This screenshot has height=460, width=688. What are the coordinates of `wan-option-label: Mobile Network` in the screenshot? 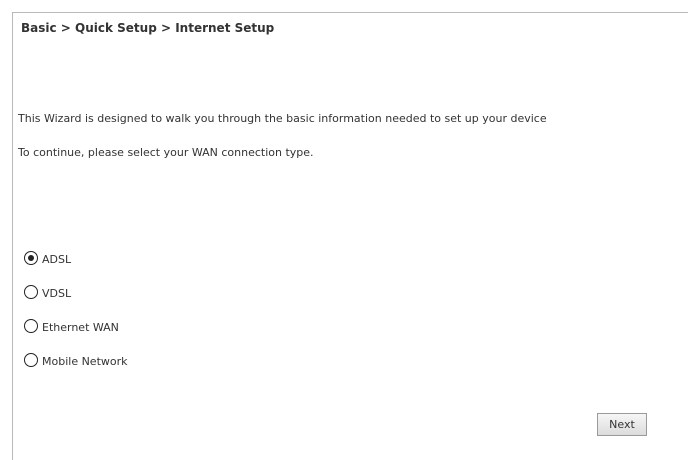 It's located at (85, 361).